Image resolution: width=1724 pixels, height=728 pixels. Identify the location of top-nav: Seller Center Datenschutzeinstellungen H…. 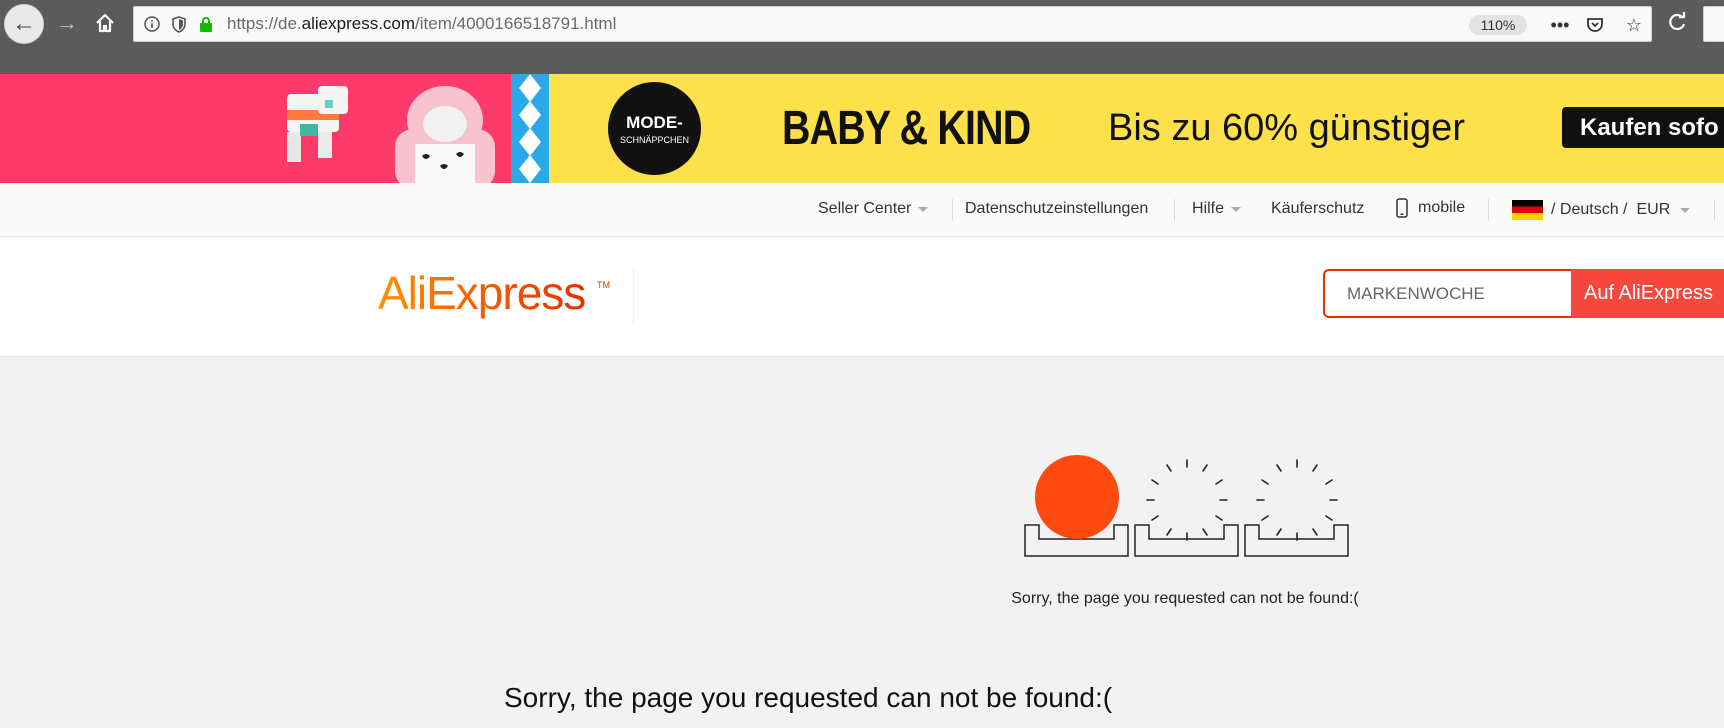
(862, 210).